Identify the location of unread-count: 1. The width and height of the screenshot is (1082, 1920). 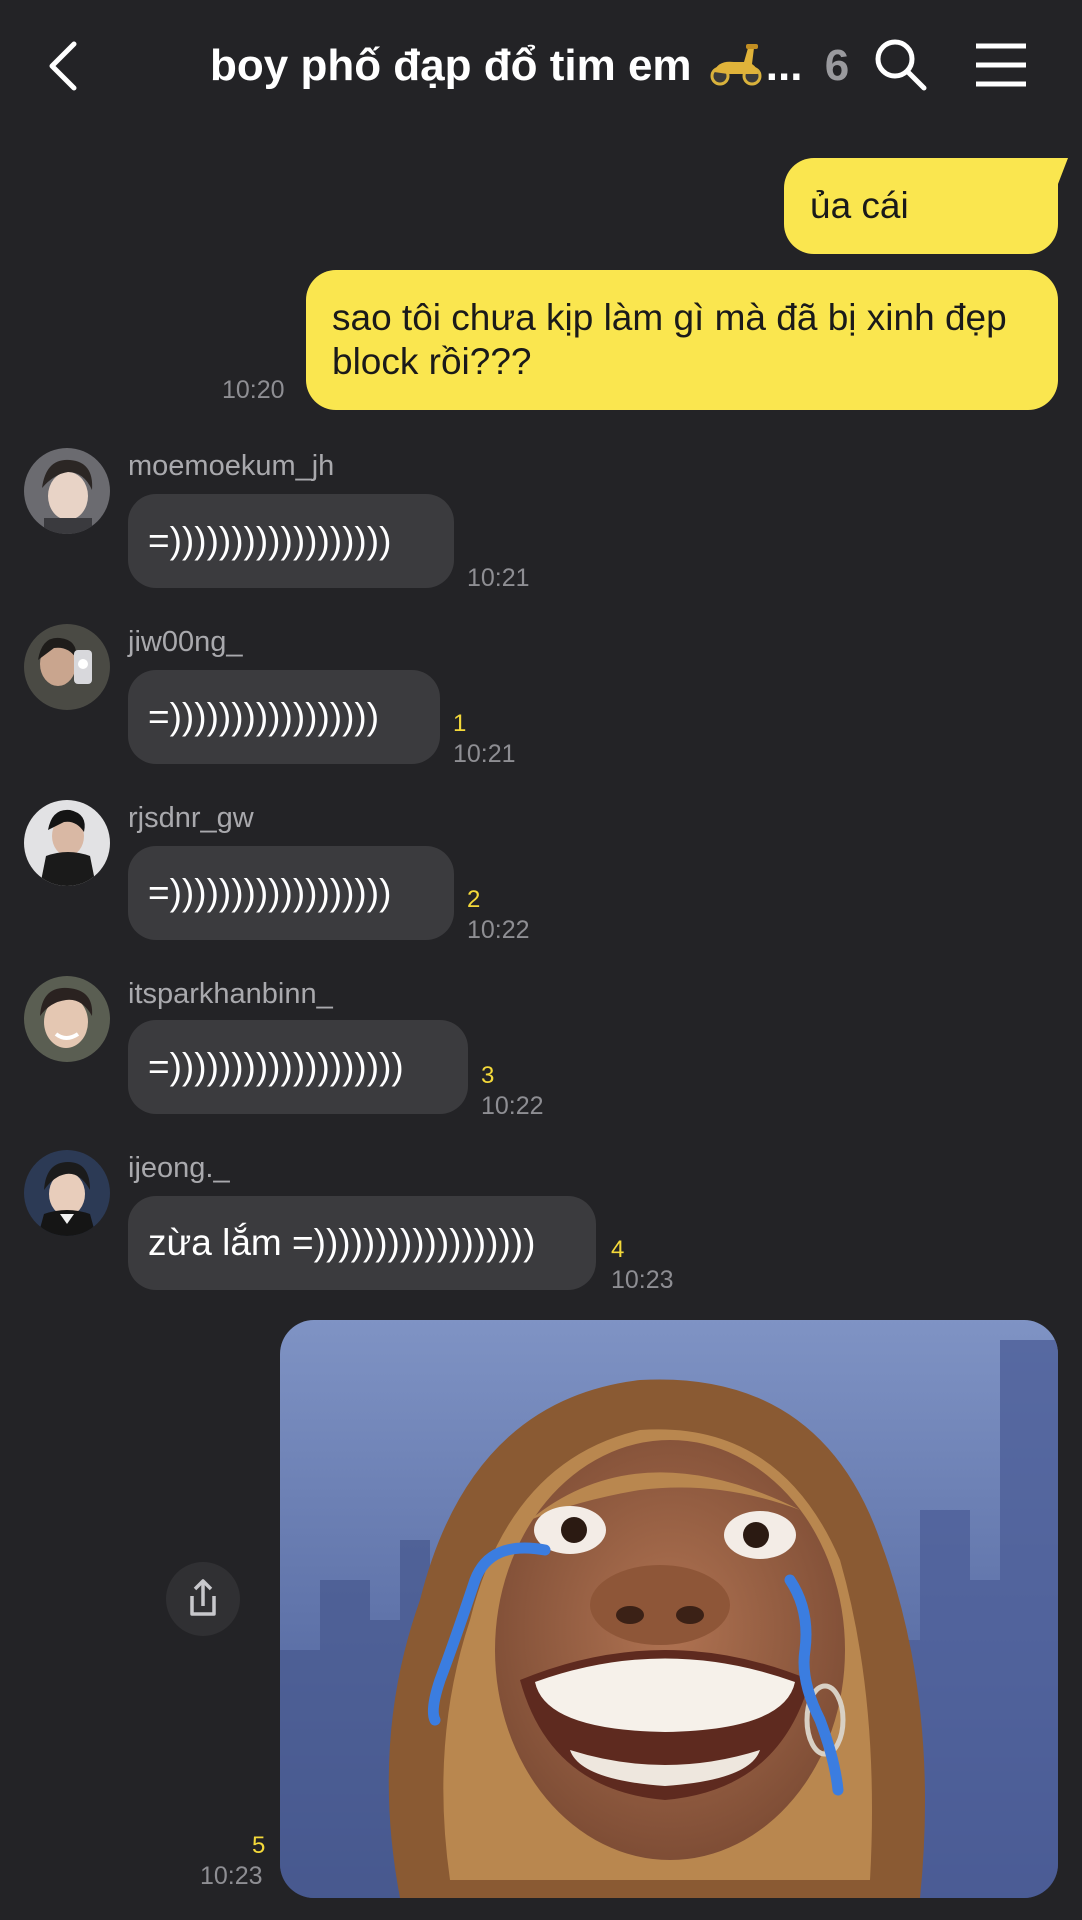
(460, 723).